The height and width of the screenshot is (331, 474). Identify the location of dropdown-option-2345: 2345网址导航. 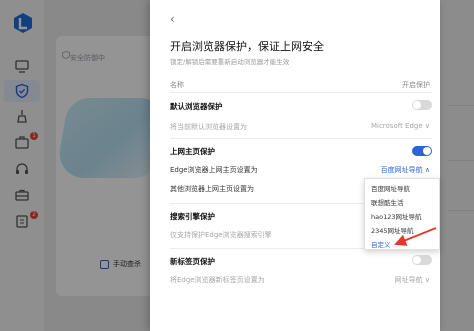
(392, 230).